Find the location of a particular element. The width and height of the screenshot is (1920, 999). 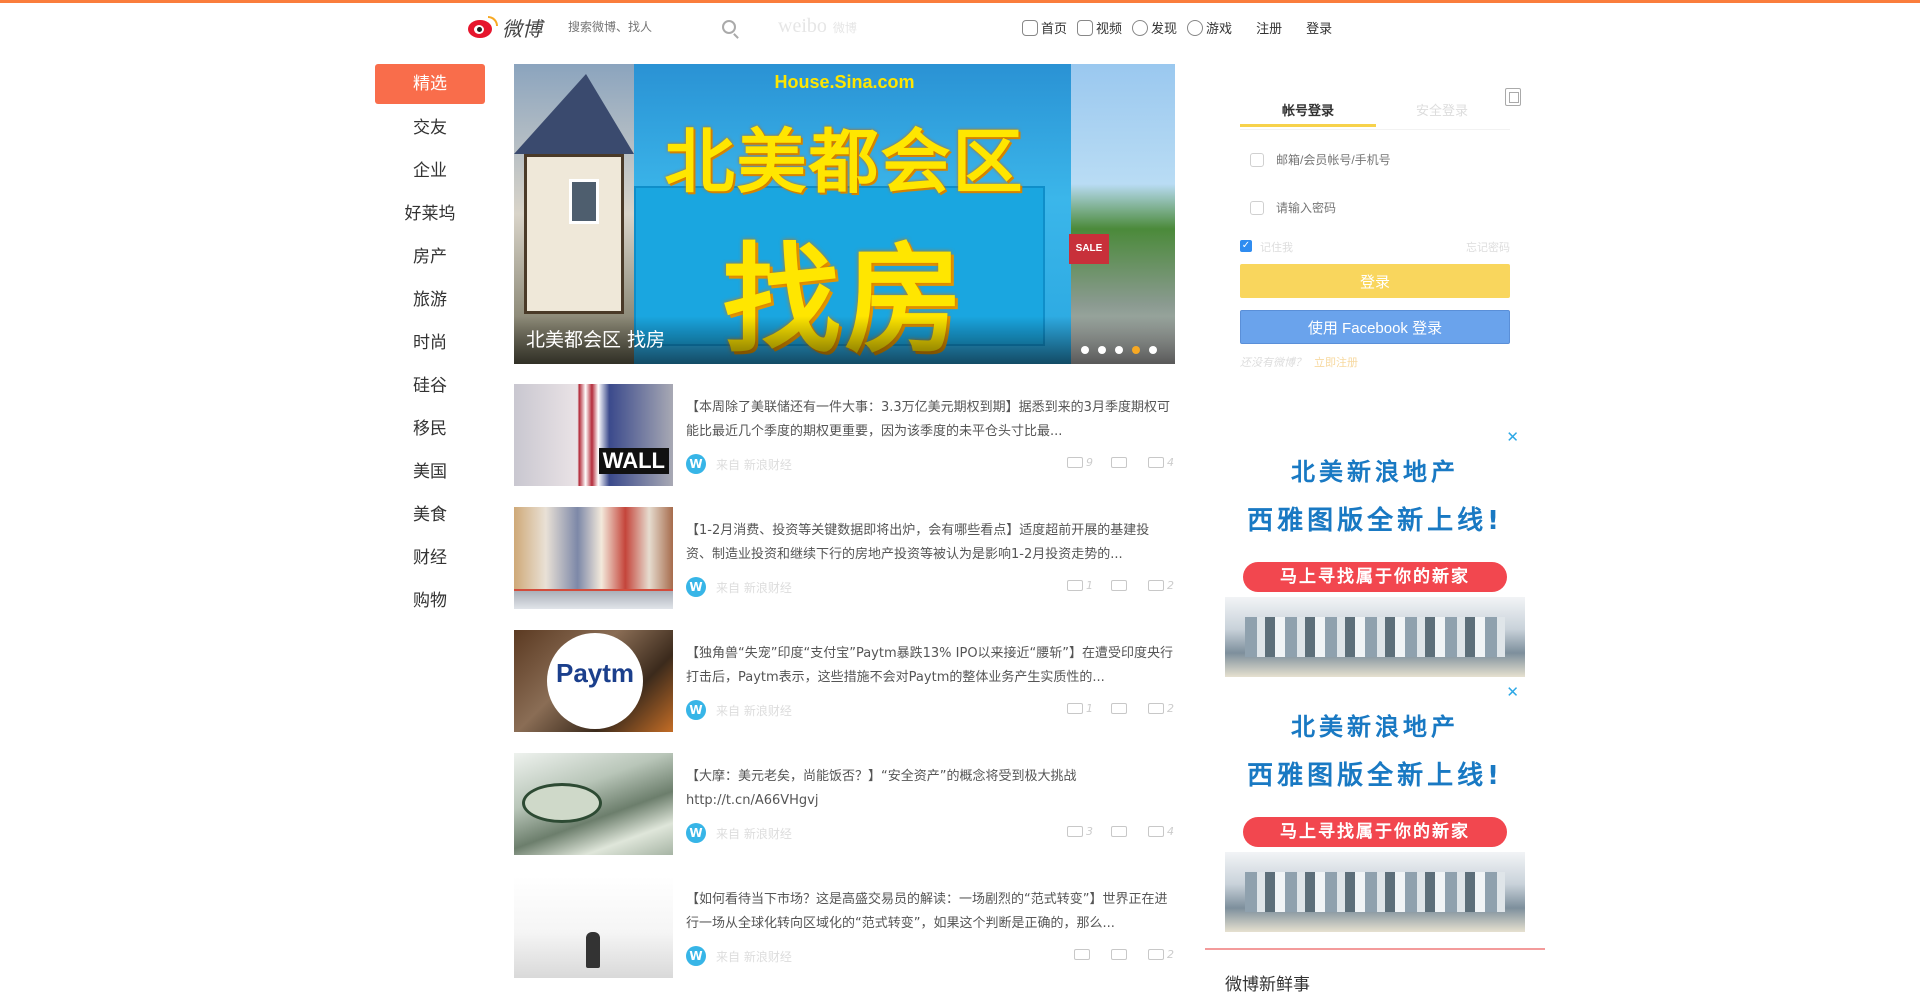

login-button: 登录 is located at coordinates (1375, 281).